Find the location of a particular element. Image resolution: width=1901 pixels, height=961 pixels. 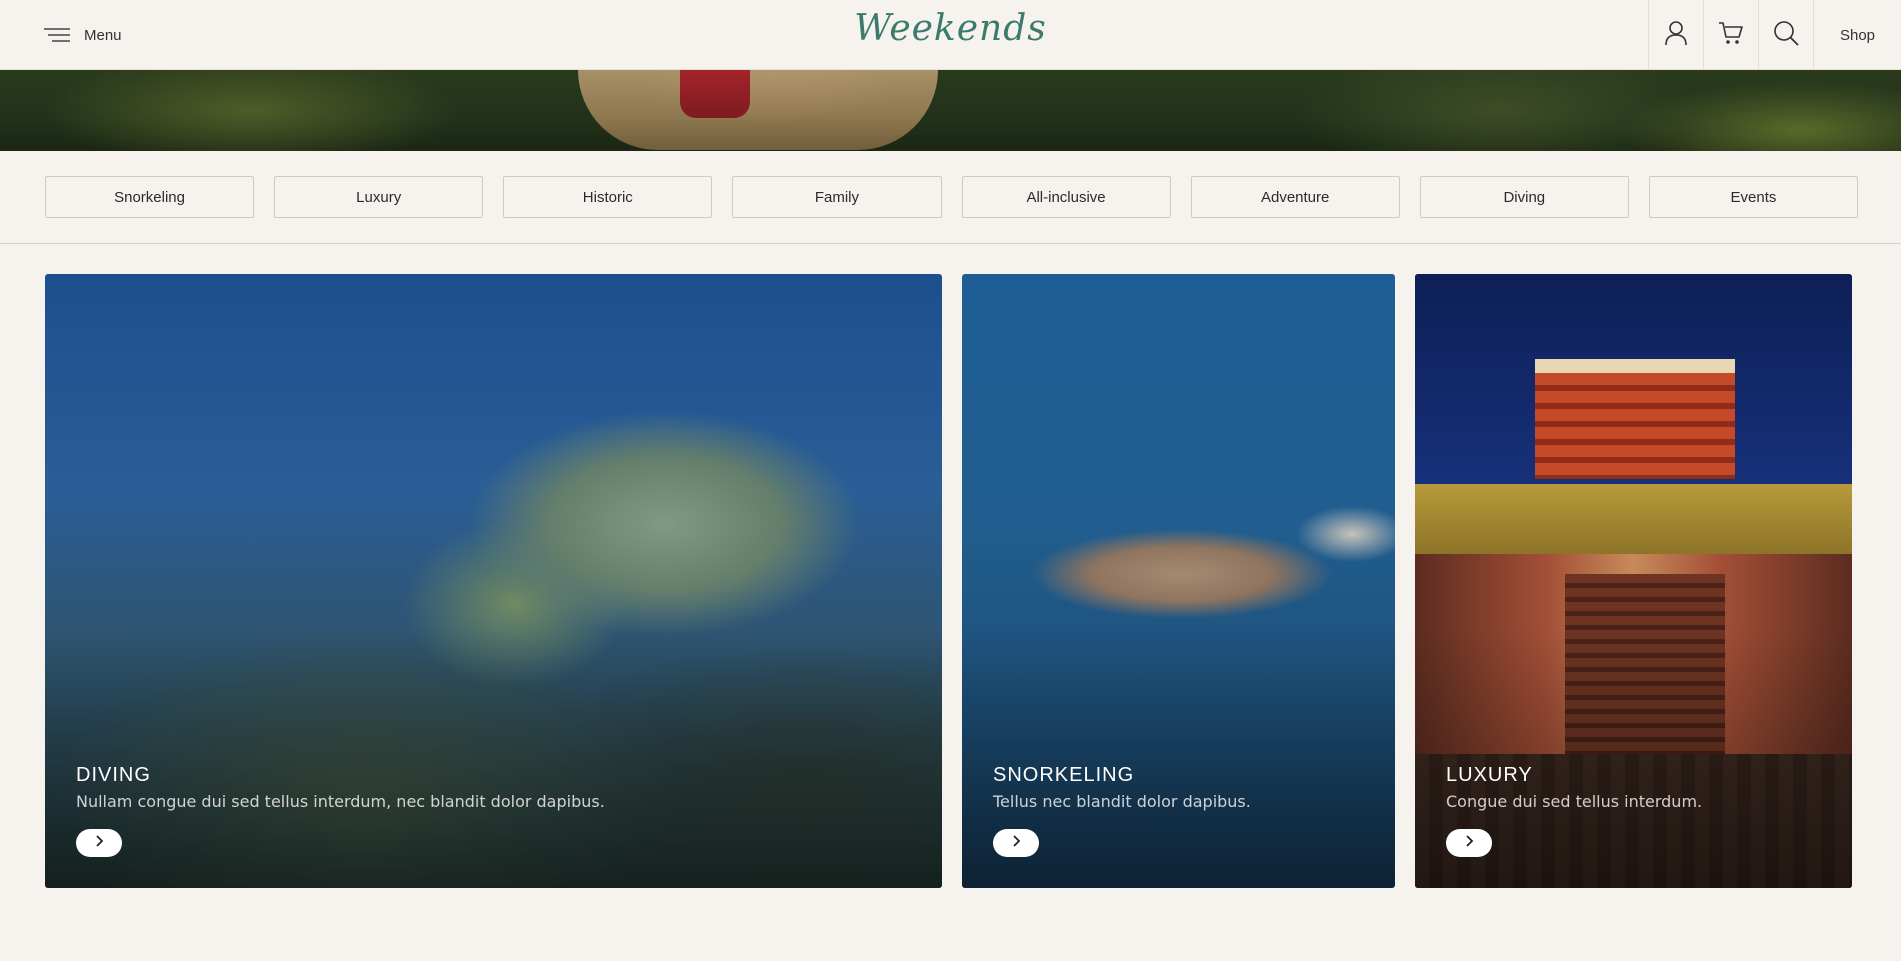

search-button is located at coordinates (1785, 35).